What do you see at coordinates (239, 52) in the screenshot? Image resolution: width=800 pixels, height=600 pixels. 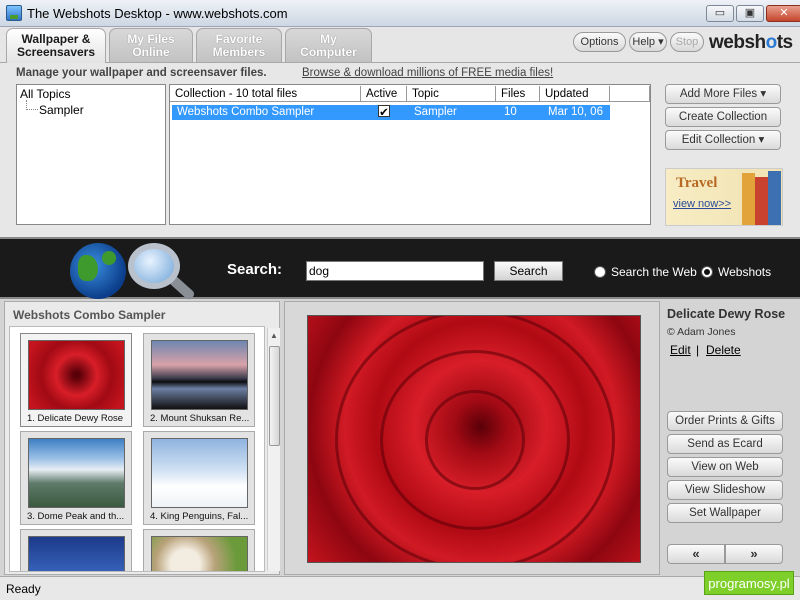 I see `tab-label-line2: Members` at bounding box center [239, 52].